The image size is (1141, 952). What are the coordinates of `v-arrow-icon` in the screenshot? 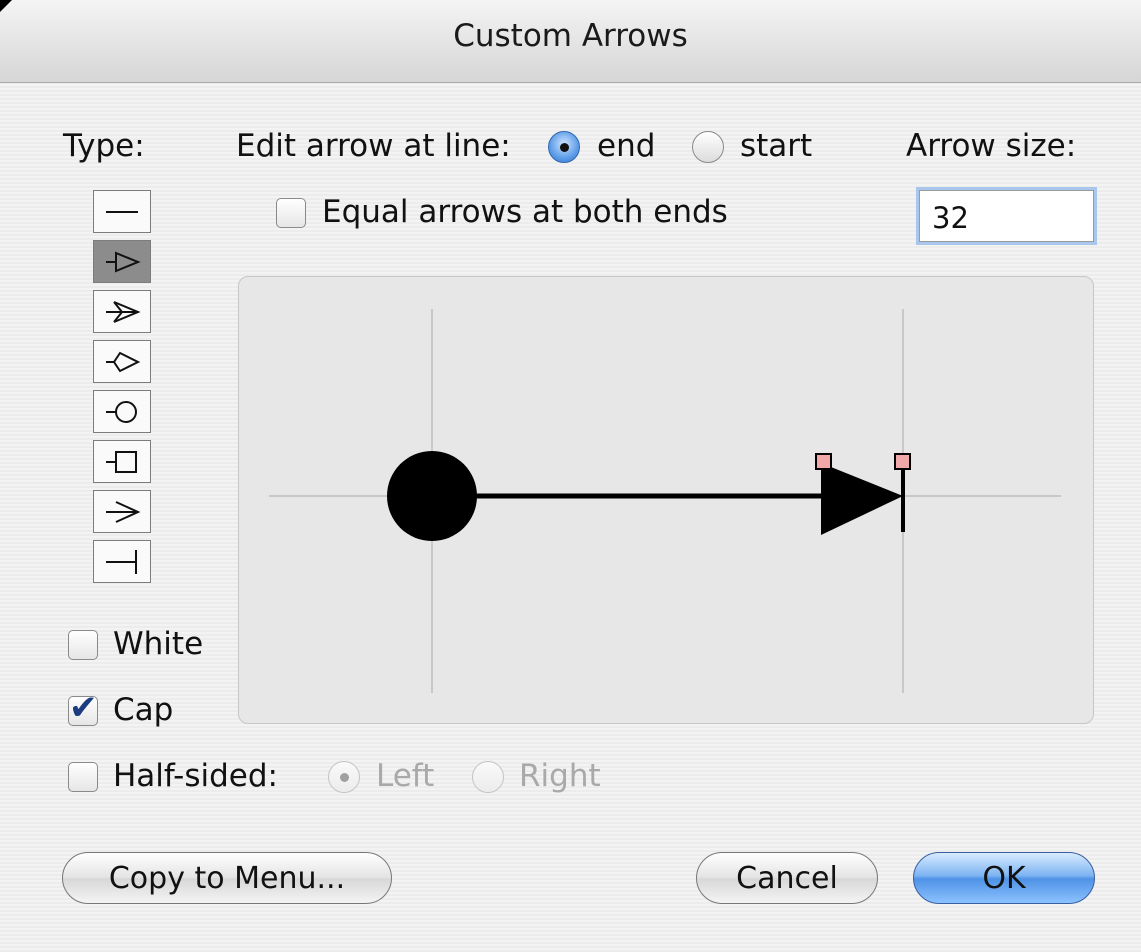 It's located at (123, 511).